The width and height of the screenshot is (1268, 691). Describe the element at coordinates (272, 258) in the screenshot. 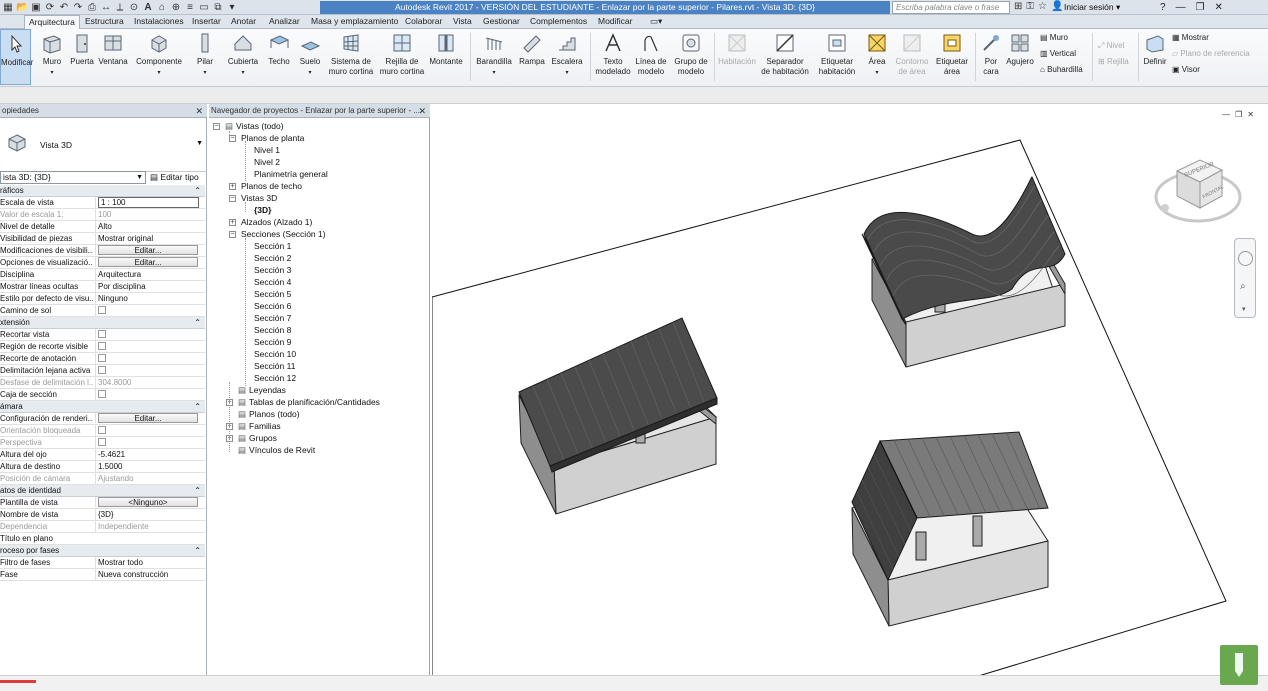

I see `tree-seccion-item: Sección 2` at that location.